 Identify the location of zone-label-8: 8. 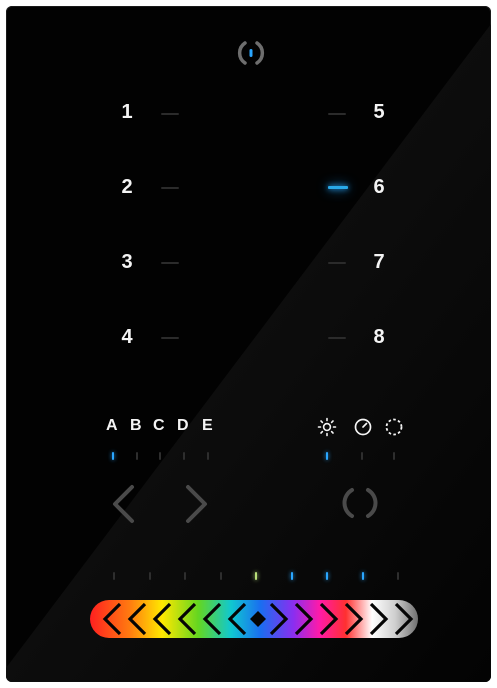
(379, 337).